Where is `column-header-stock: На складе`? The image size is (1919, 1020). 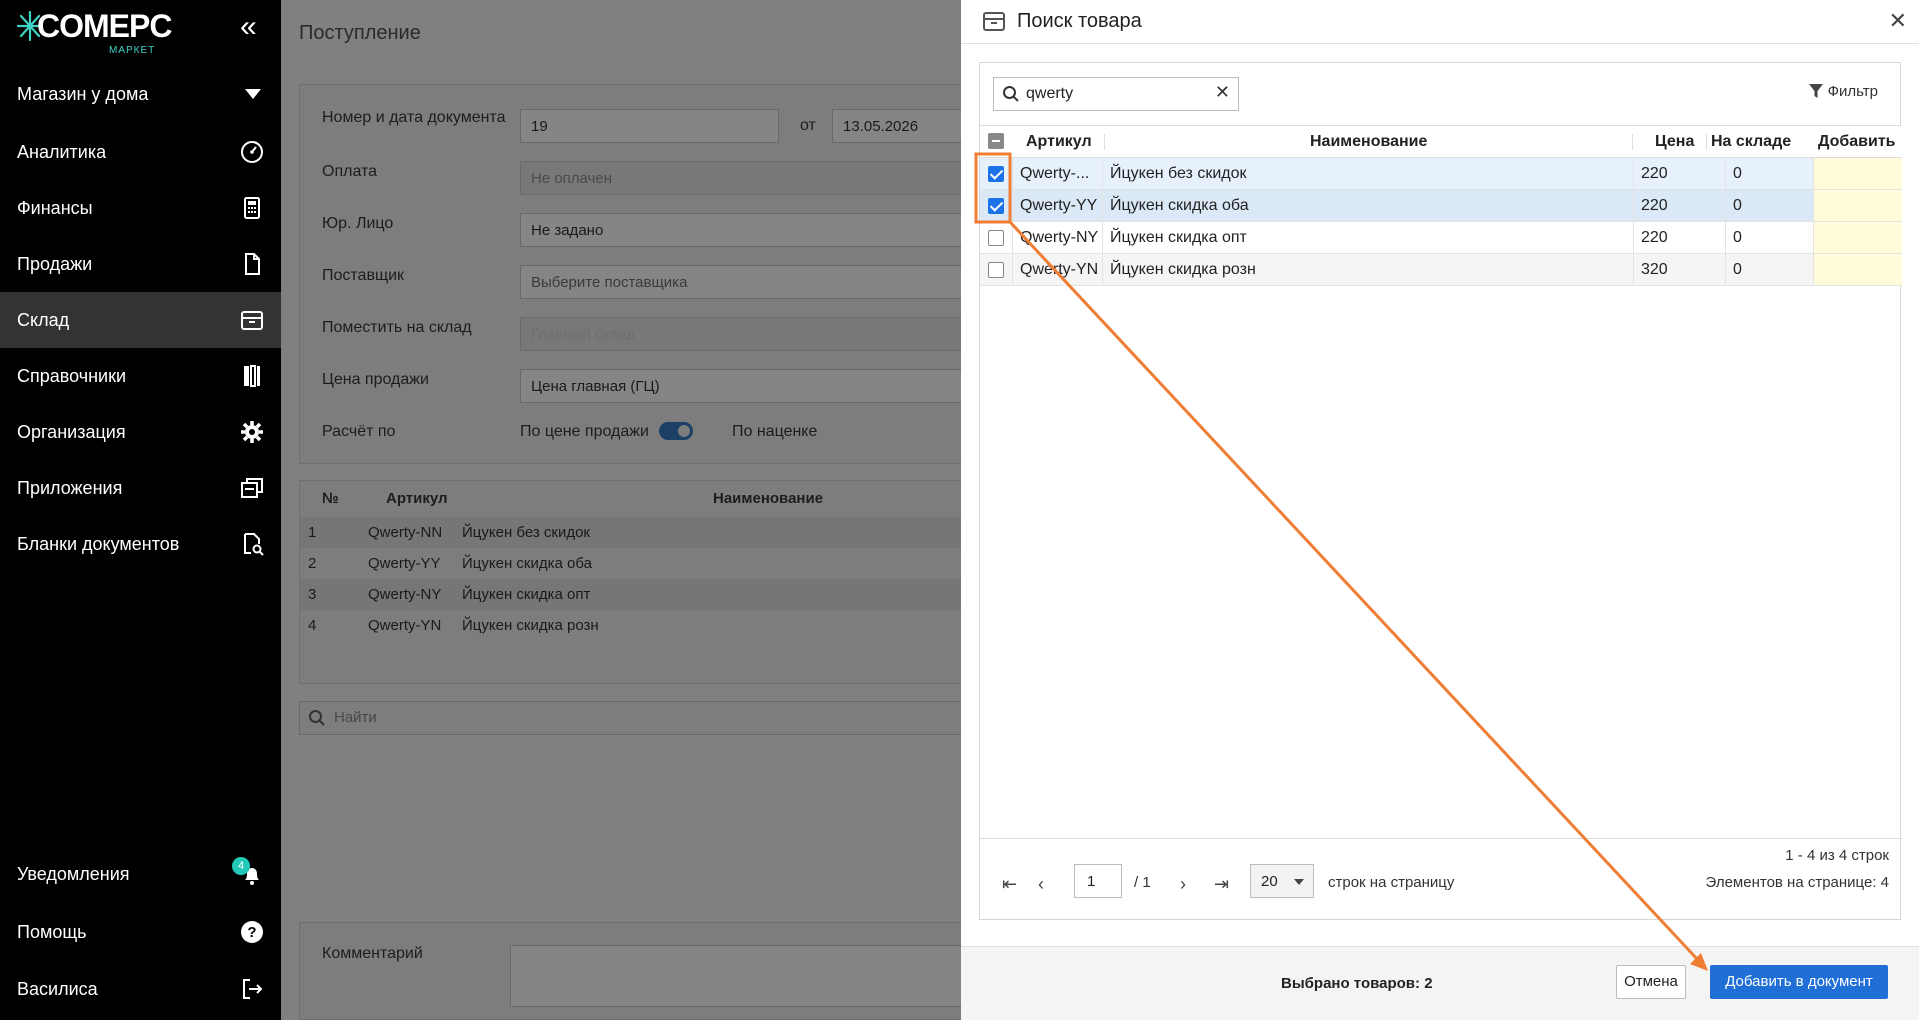 column-header-stock: На складе is located at coordinates (1751, 142).